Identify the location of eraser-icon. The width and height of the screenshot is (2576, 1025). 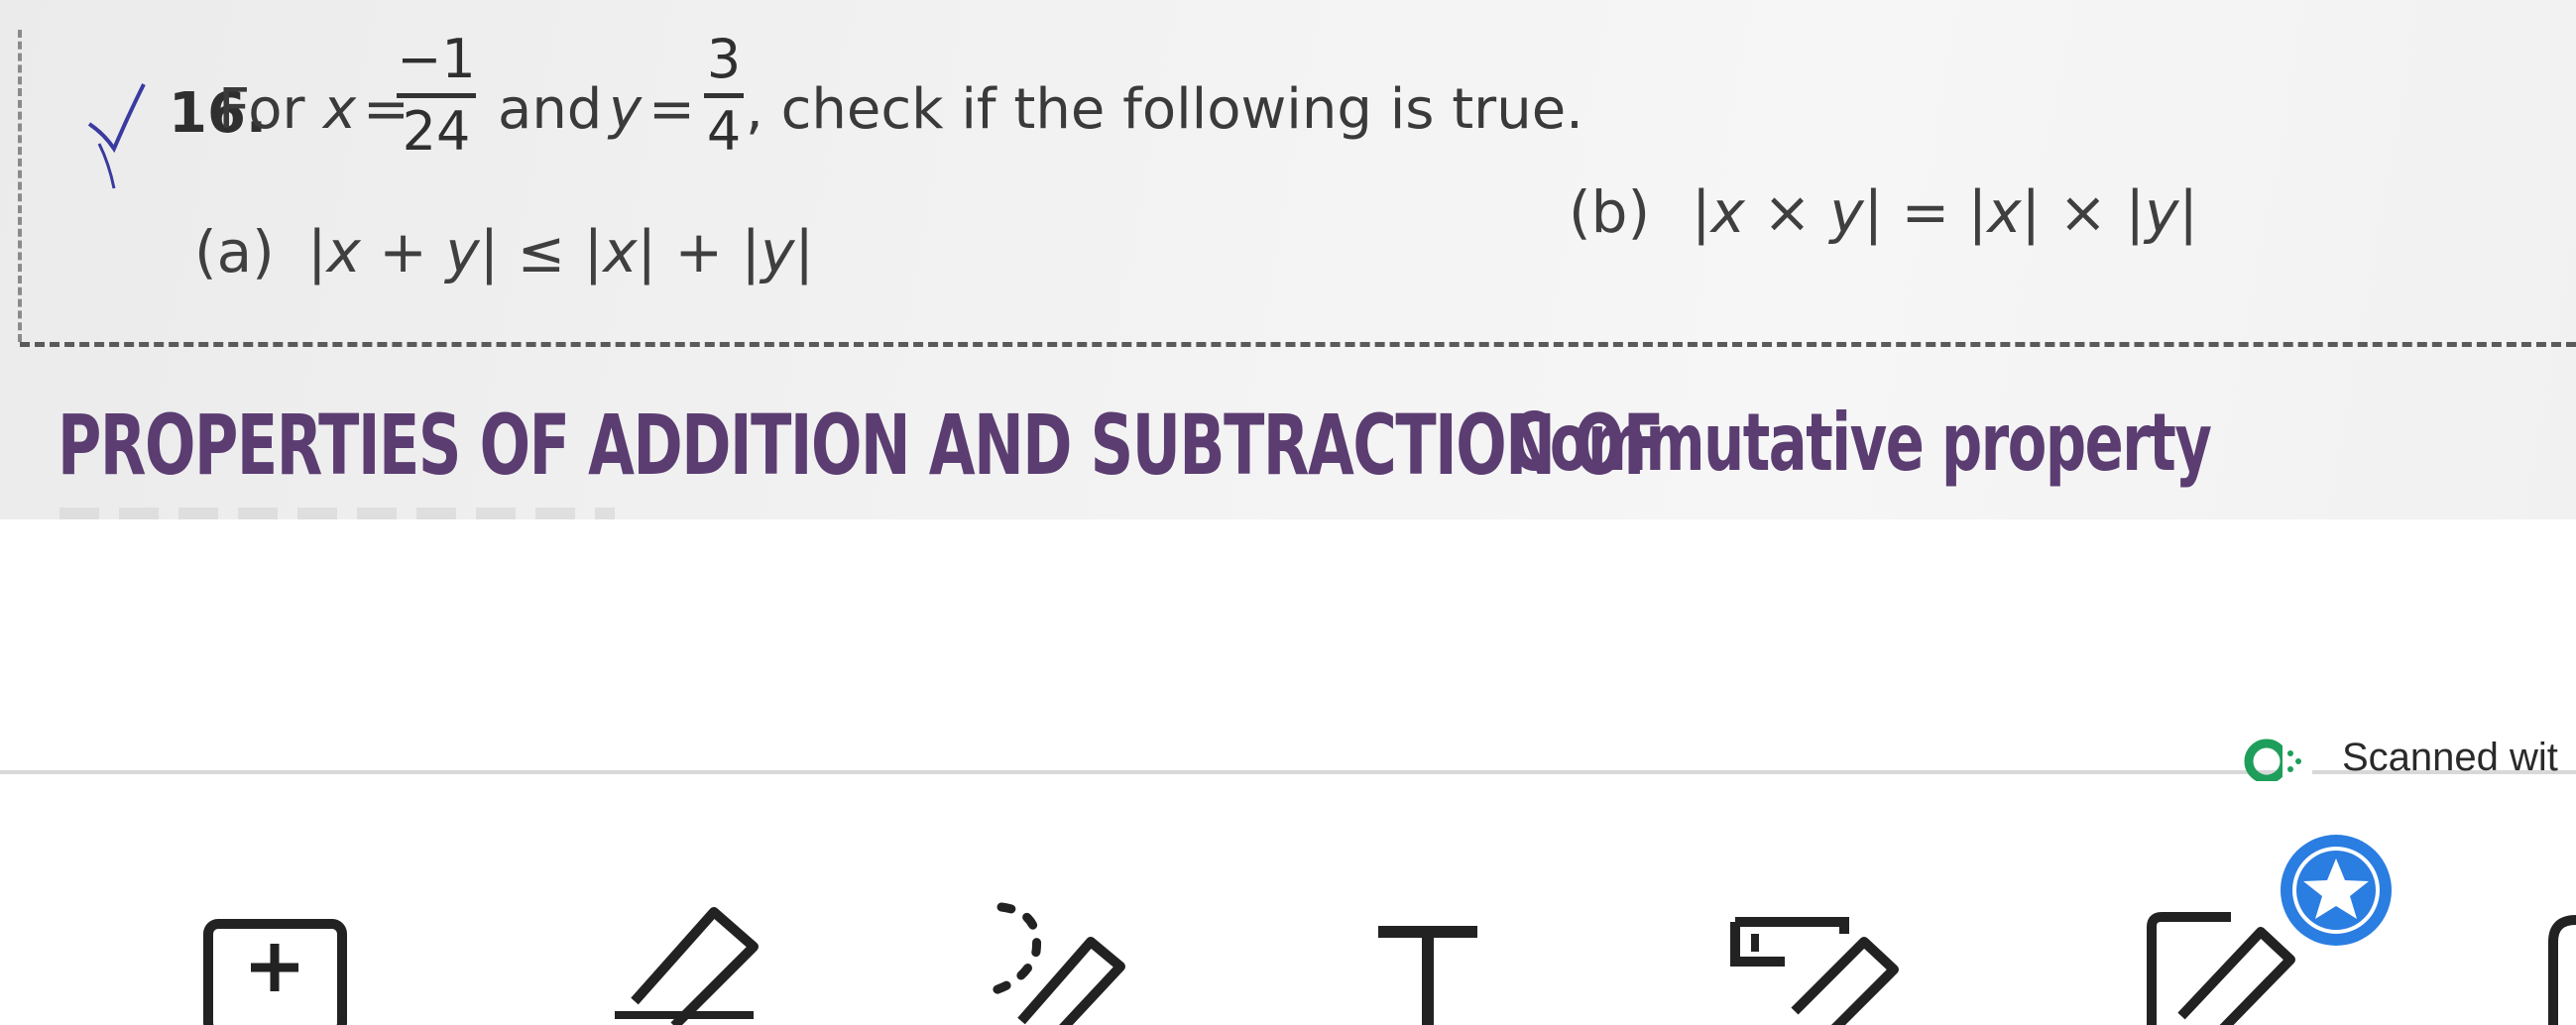
(1815, 971).